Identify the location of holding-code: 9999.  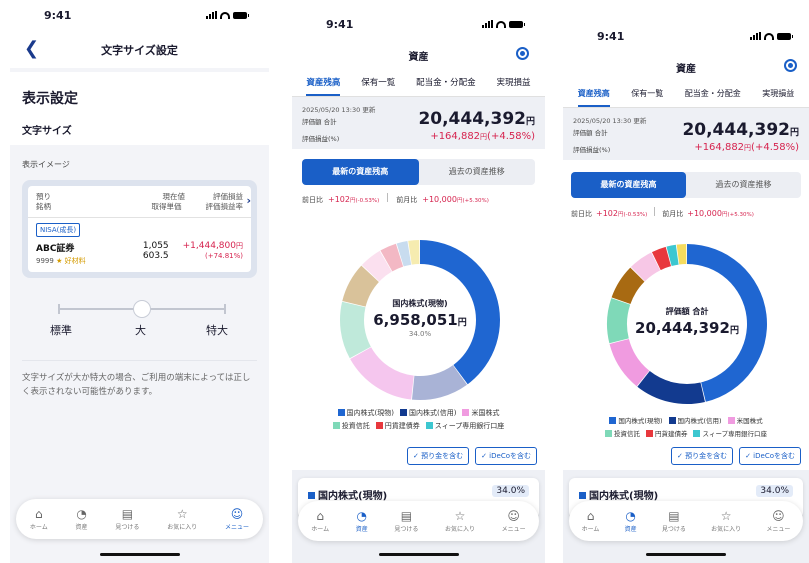
(45, 261).